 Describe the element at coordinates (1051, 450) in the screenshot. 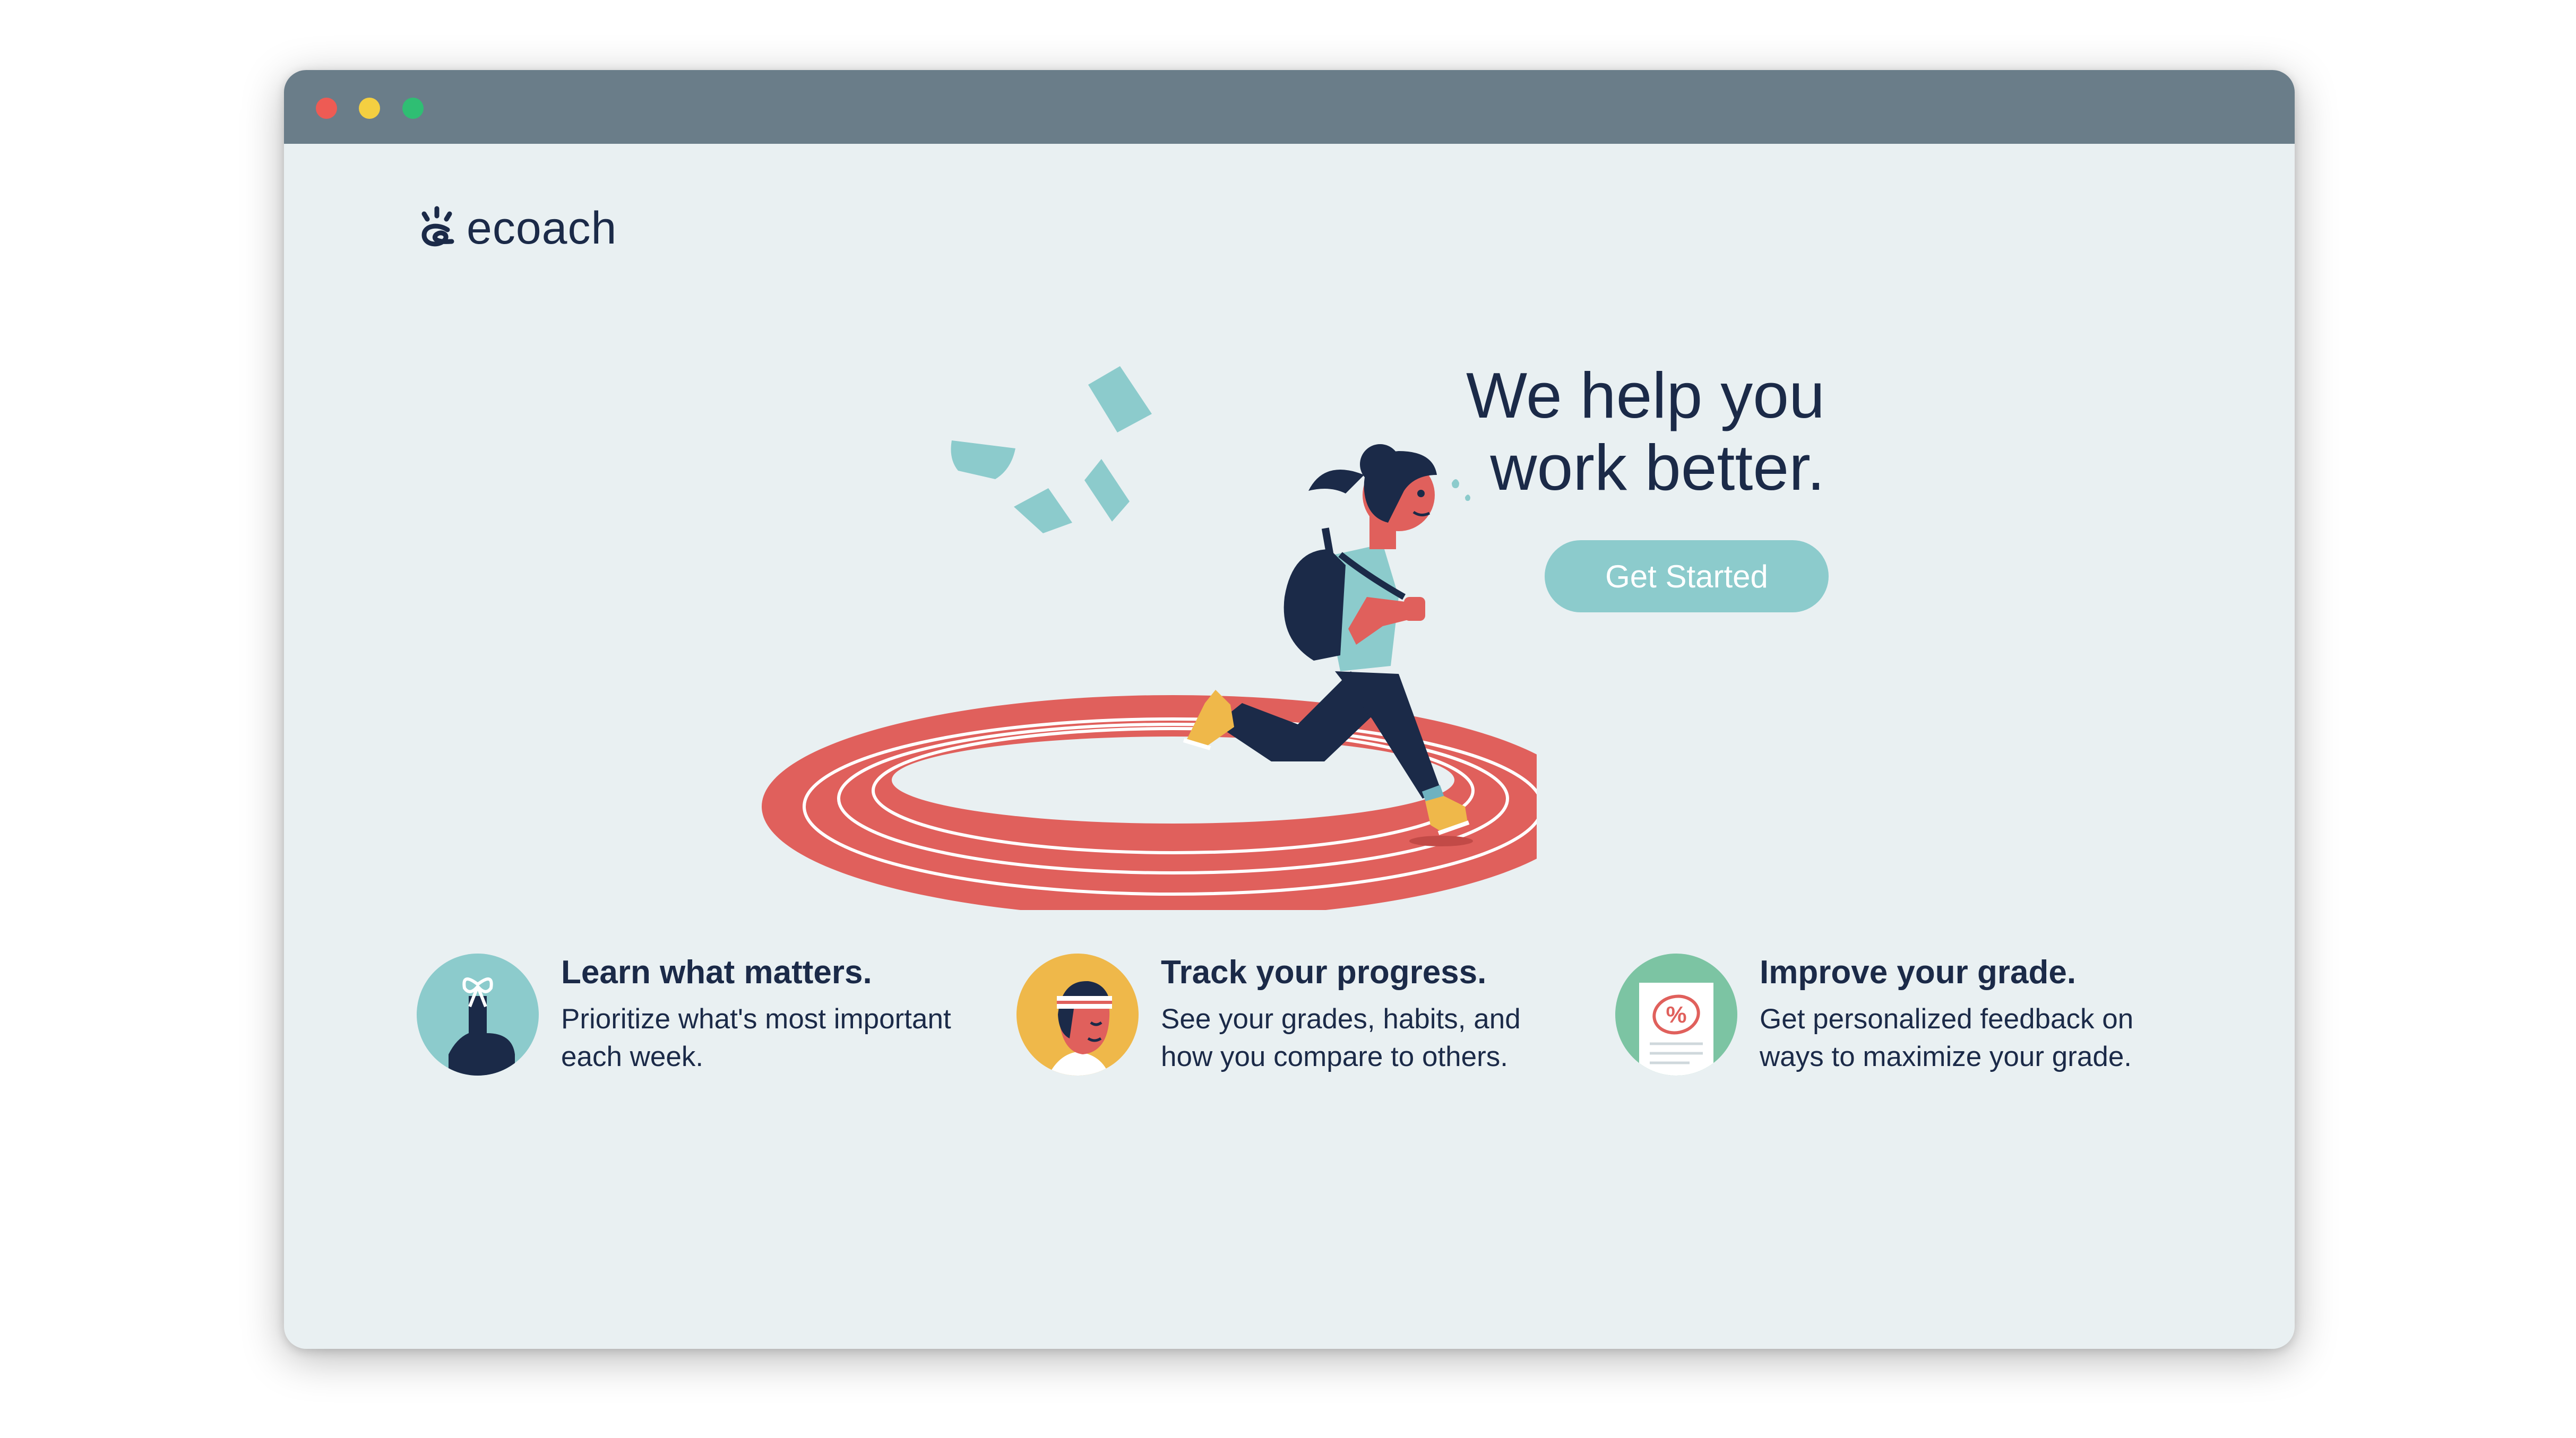

I see `flying-papers` at that location.